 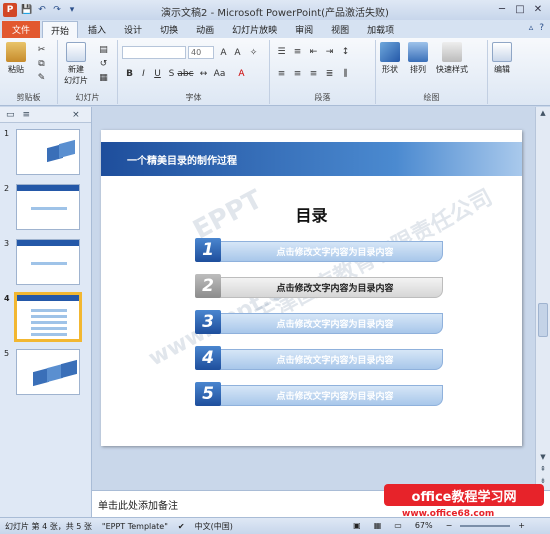 What do you see at coordinates (28, 97) in the screenshot?
I see `clipboard-label: 剪贴板` at bounding box center [28, 97].